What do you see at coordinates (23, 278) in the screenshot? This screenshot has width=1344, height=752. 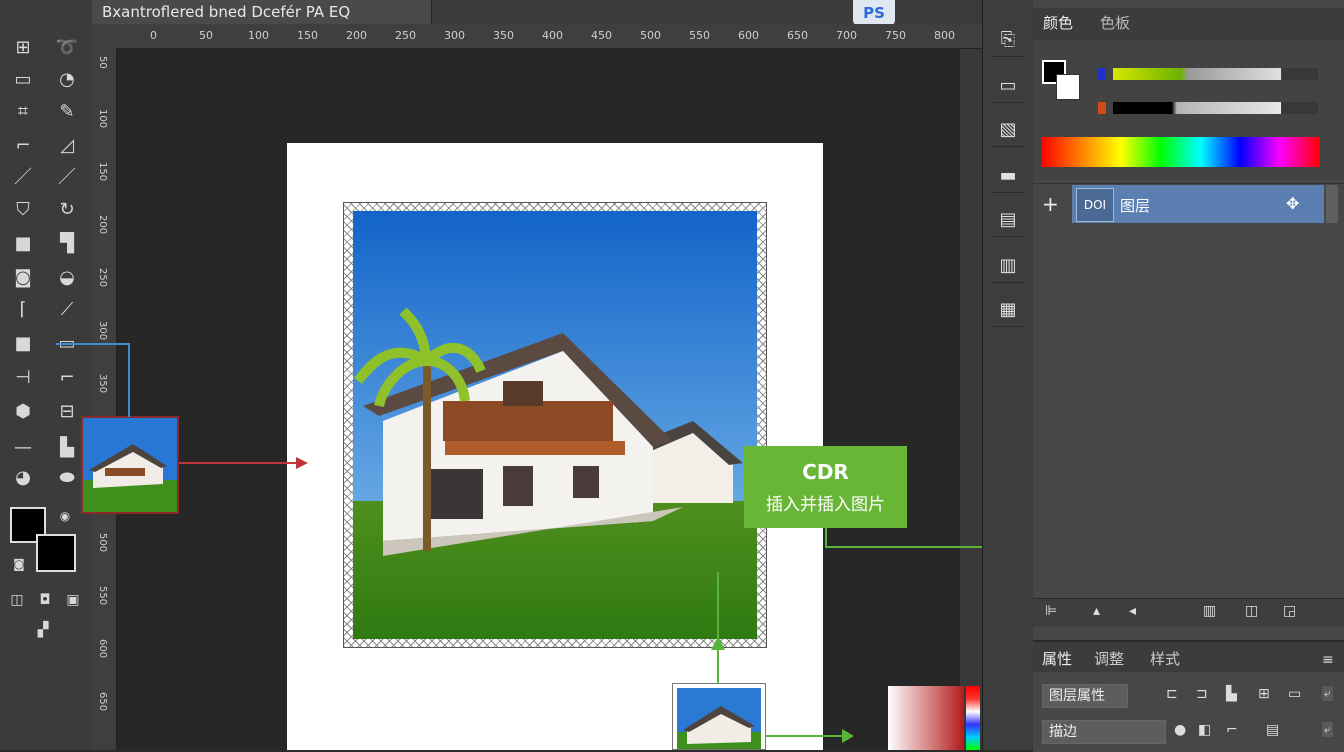 I see `blur-icon: ◙` at bounding box center [23, 278].